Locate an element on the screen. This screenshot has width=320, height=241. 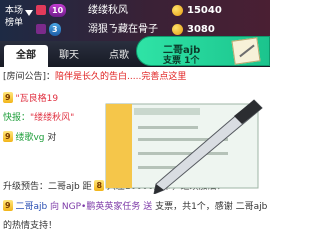
user-name: "瓦良格19 is located at coordinates (36, 99).